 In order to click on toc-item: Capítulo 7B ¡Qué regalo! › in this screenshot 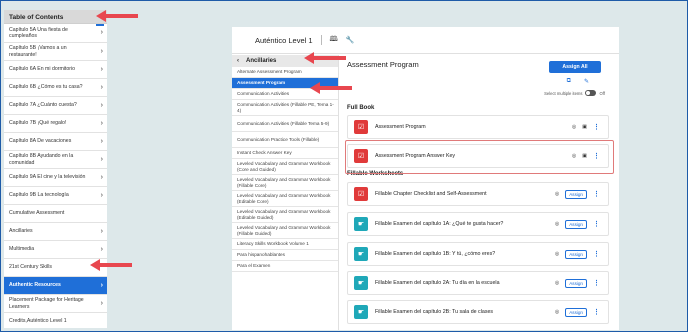, I will do `click(55, 124)`.